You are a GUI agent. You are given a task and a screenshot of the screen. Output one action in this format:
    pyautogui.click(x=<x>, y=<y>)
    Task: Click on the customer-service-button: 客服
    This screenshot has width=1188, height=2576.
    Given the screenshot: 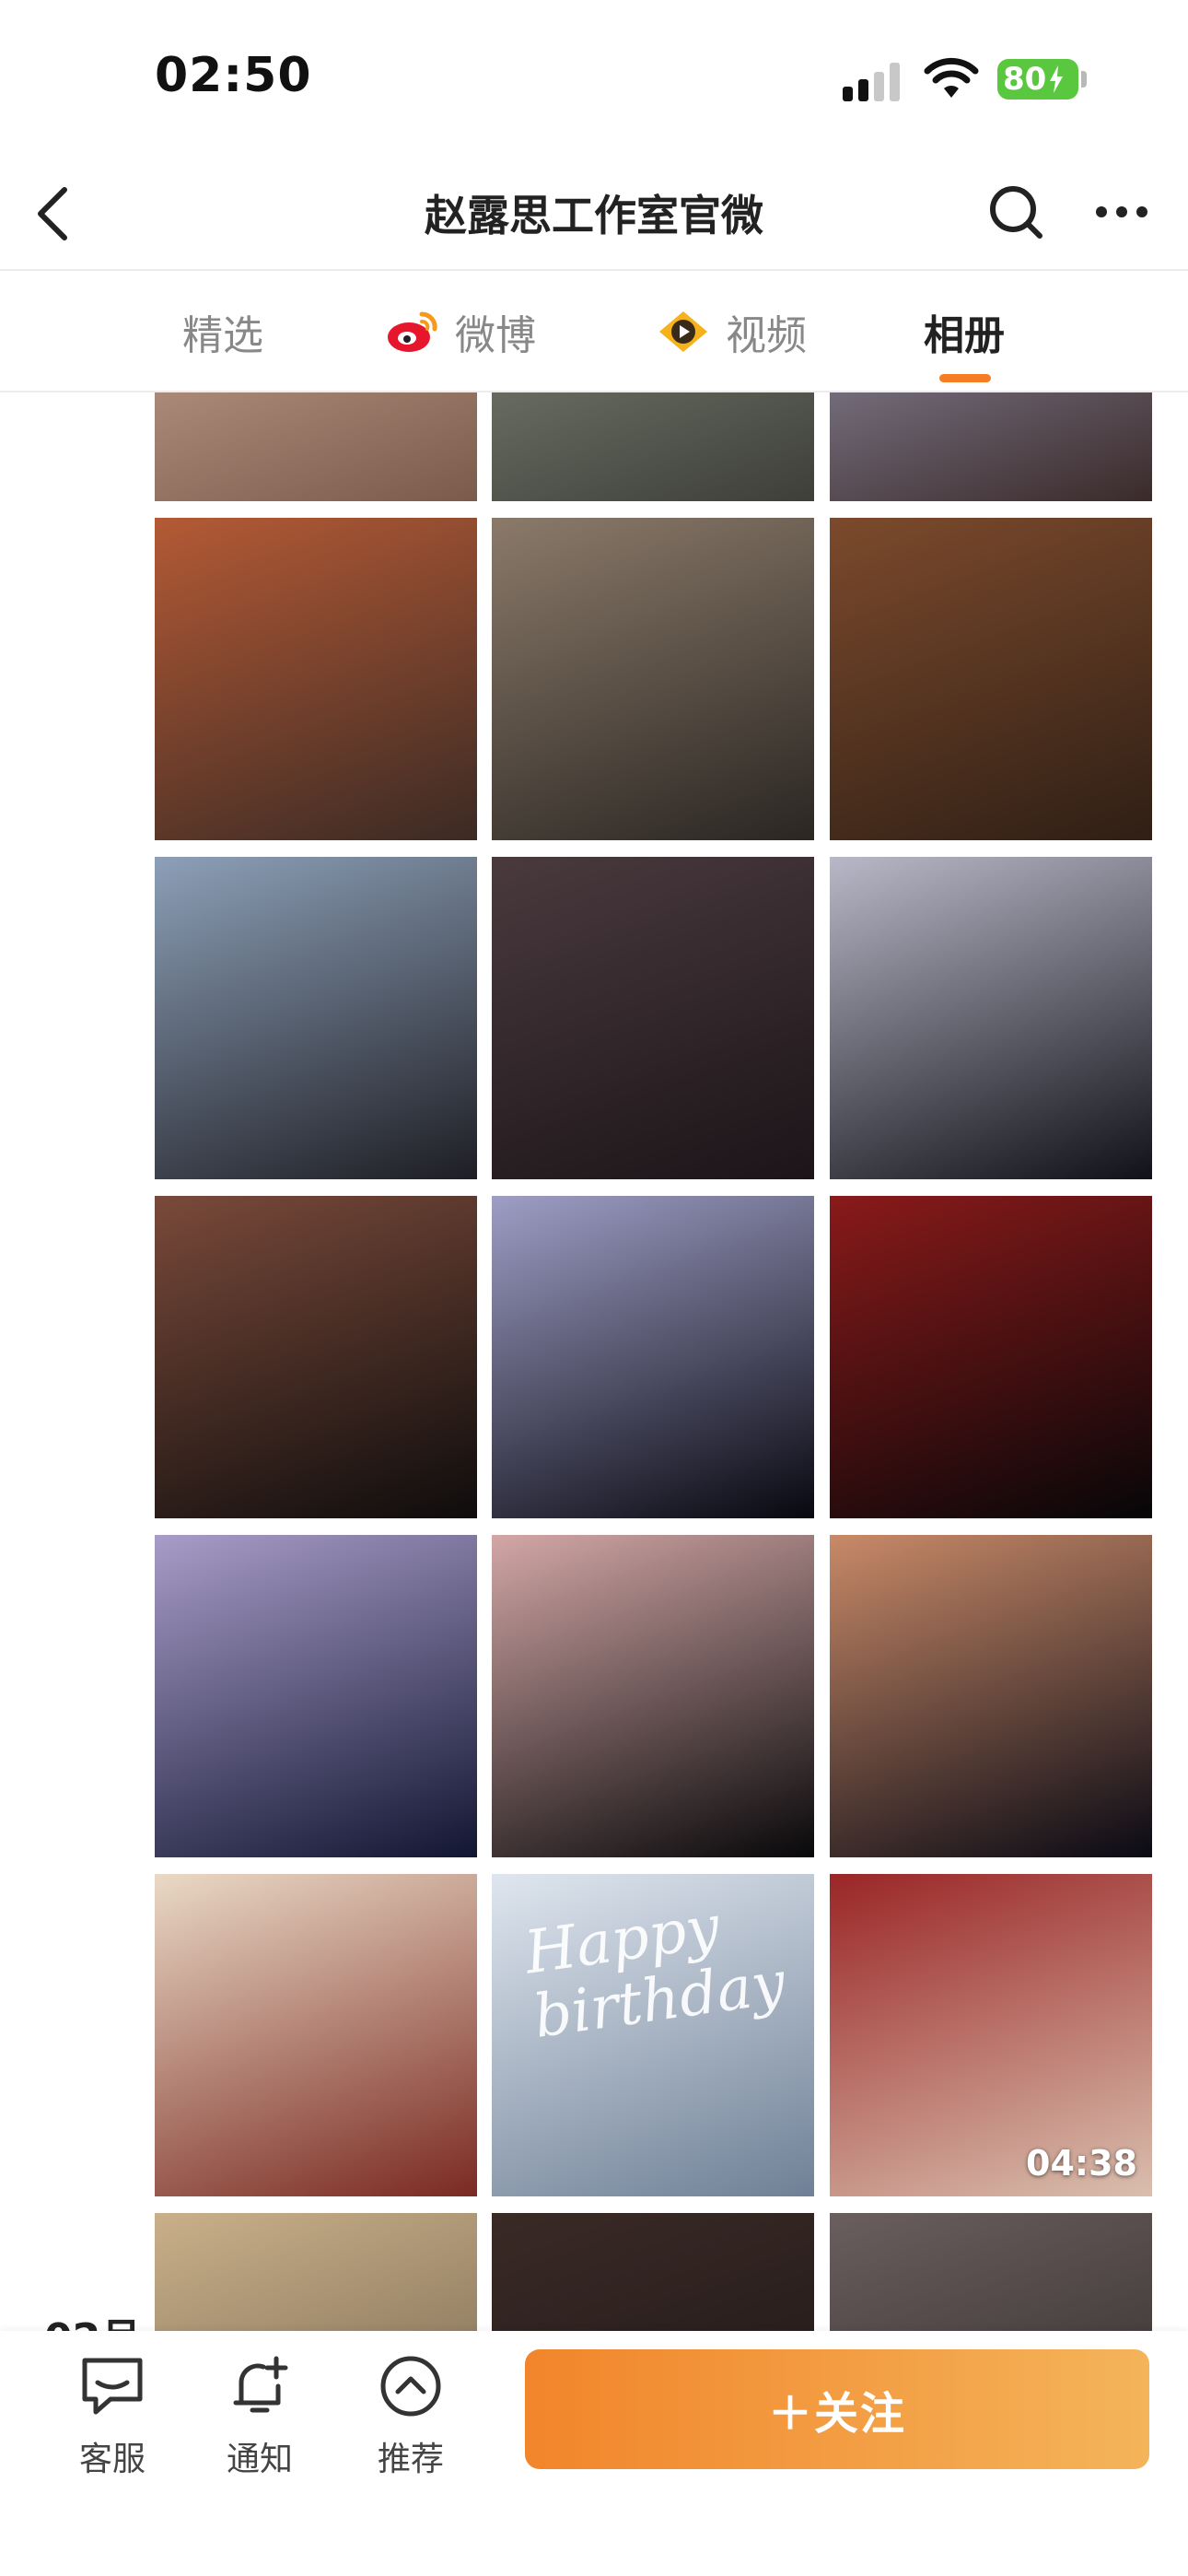 What is the action you would take?
    pyautogui.click(x=112, y=2414)
    